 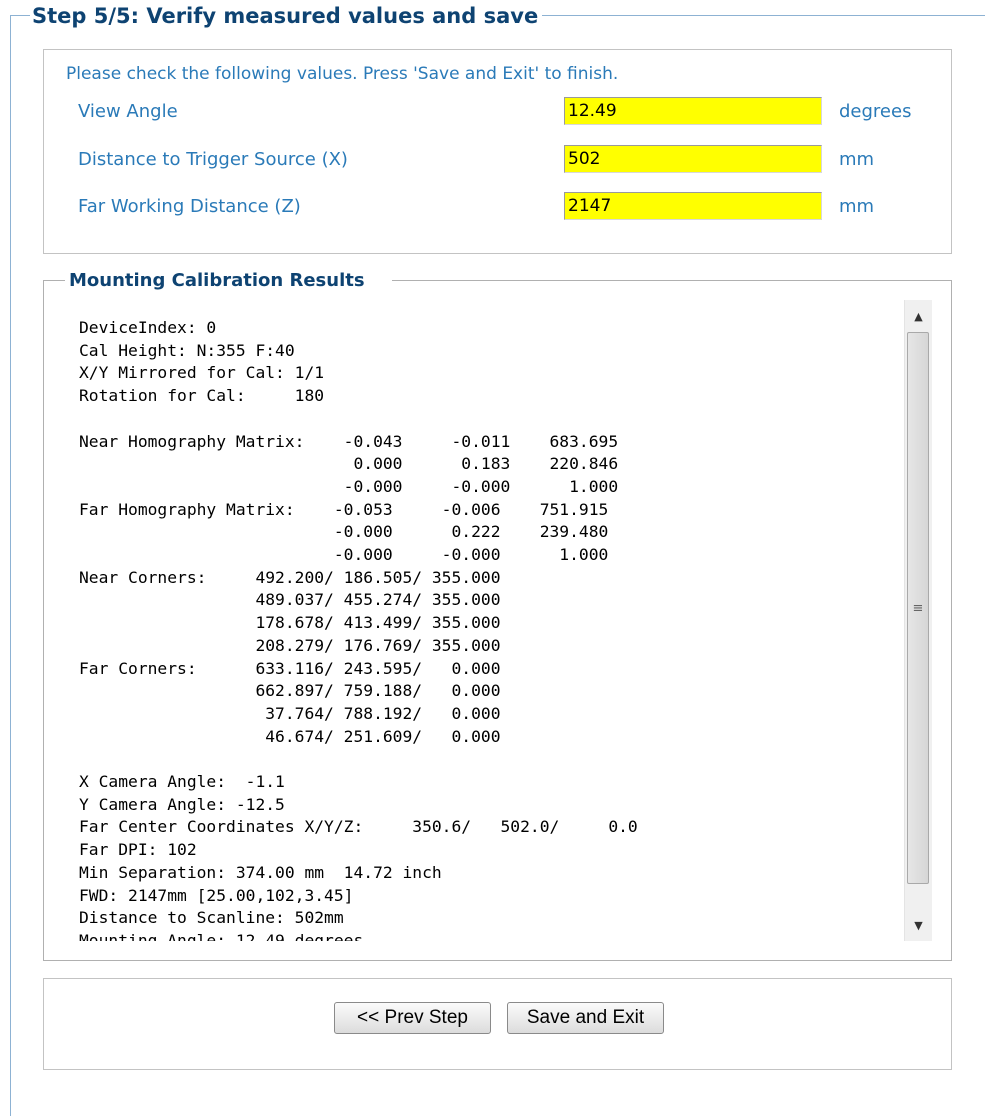 What do you see at coordinates (693, 206) in the screenshot?
I see `far-working-distance-input` at bounding box center [693, 206].